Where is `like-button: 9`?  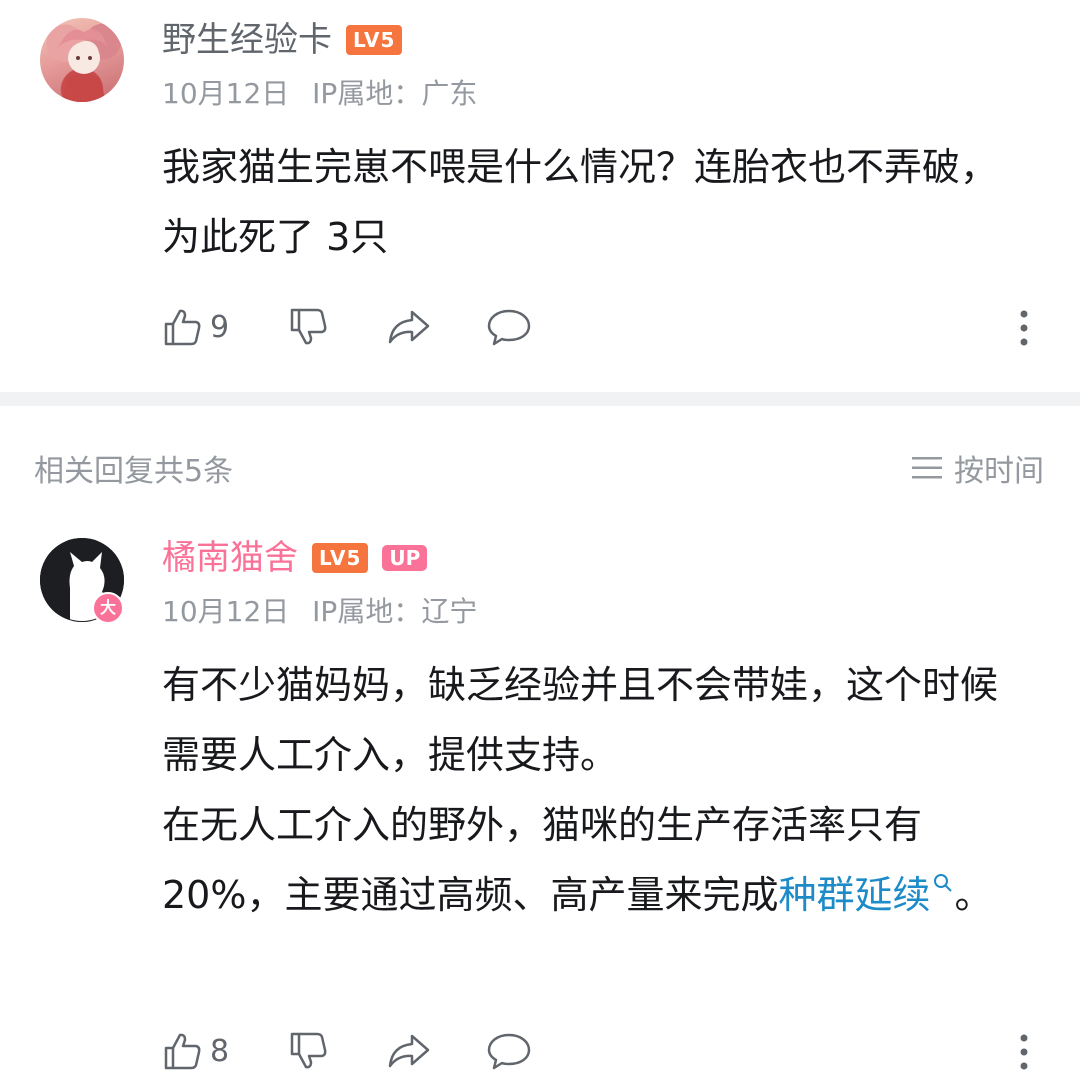
like-button: 9 is located at coordinates (195, 327).